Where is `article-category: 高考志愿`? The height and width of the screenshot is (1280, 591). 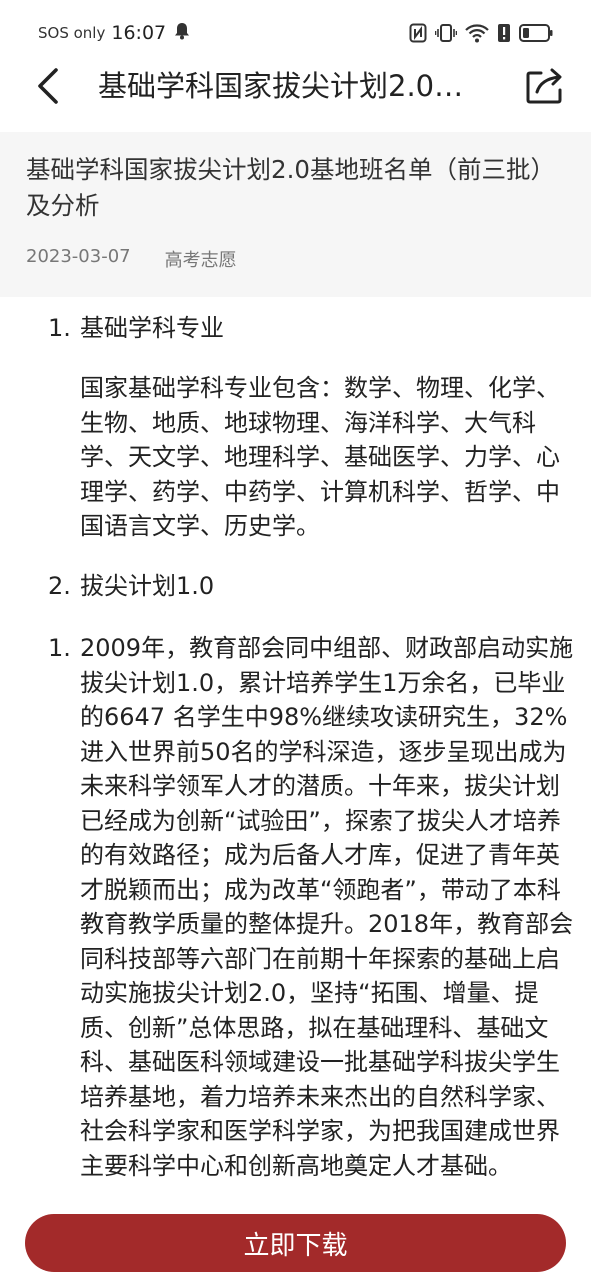 article-category: 高考志愿 is located at coordinates (200, 260).